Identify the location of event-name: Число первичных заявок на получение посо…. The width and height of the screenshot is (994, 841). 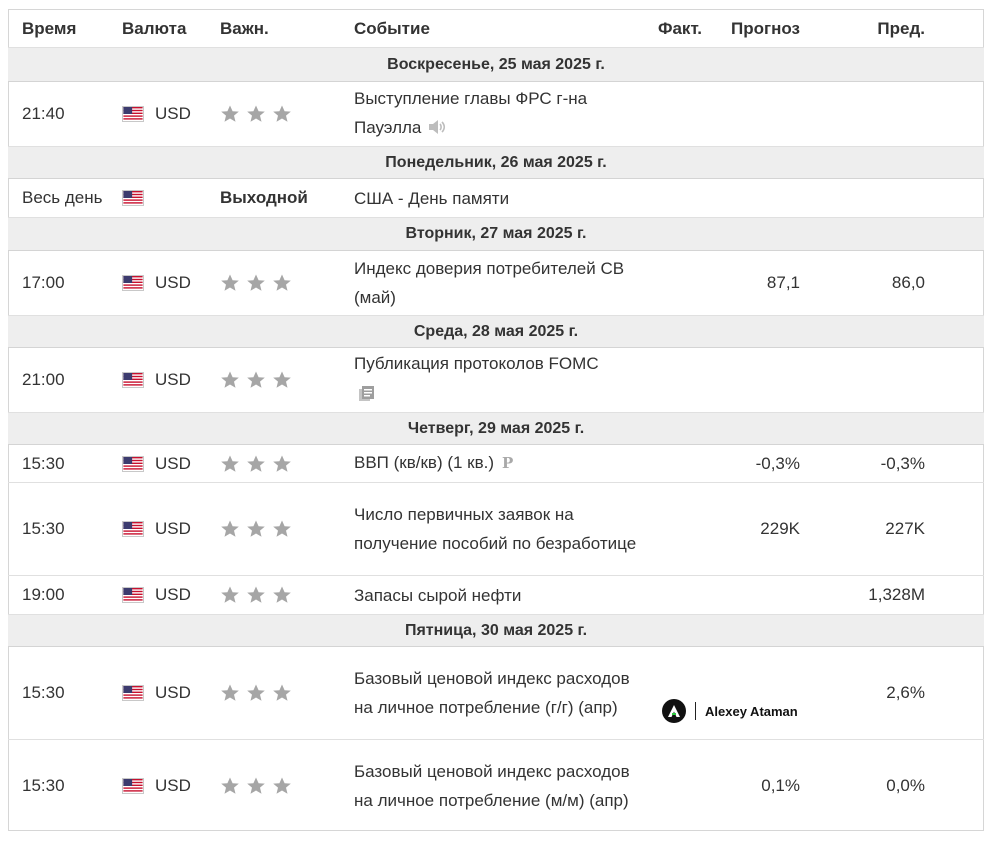
(499, 529).